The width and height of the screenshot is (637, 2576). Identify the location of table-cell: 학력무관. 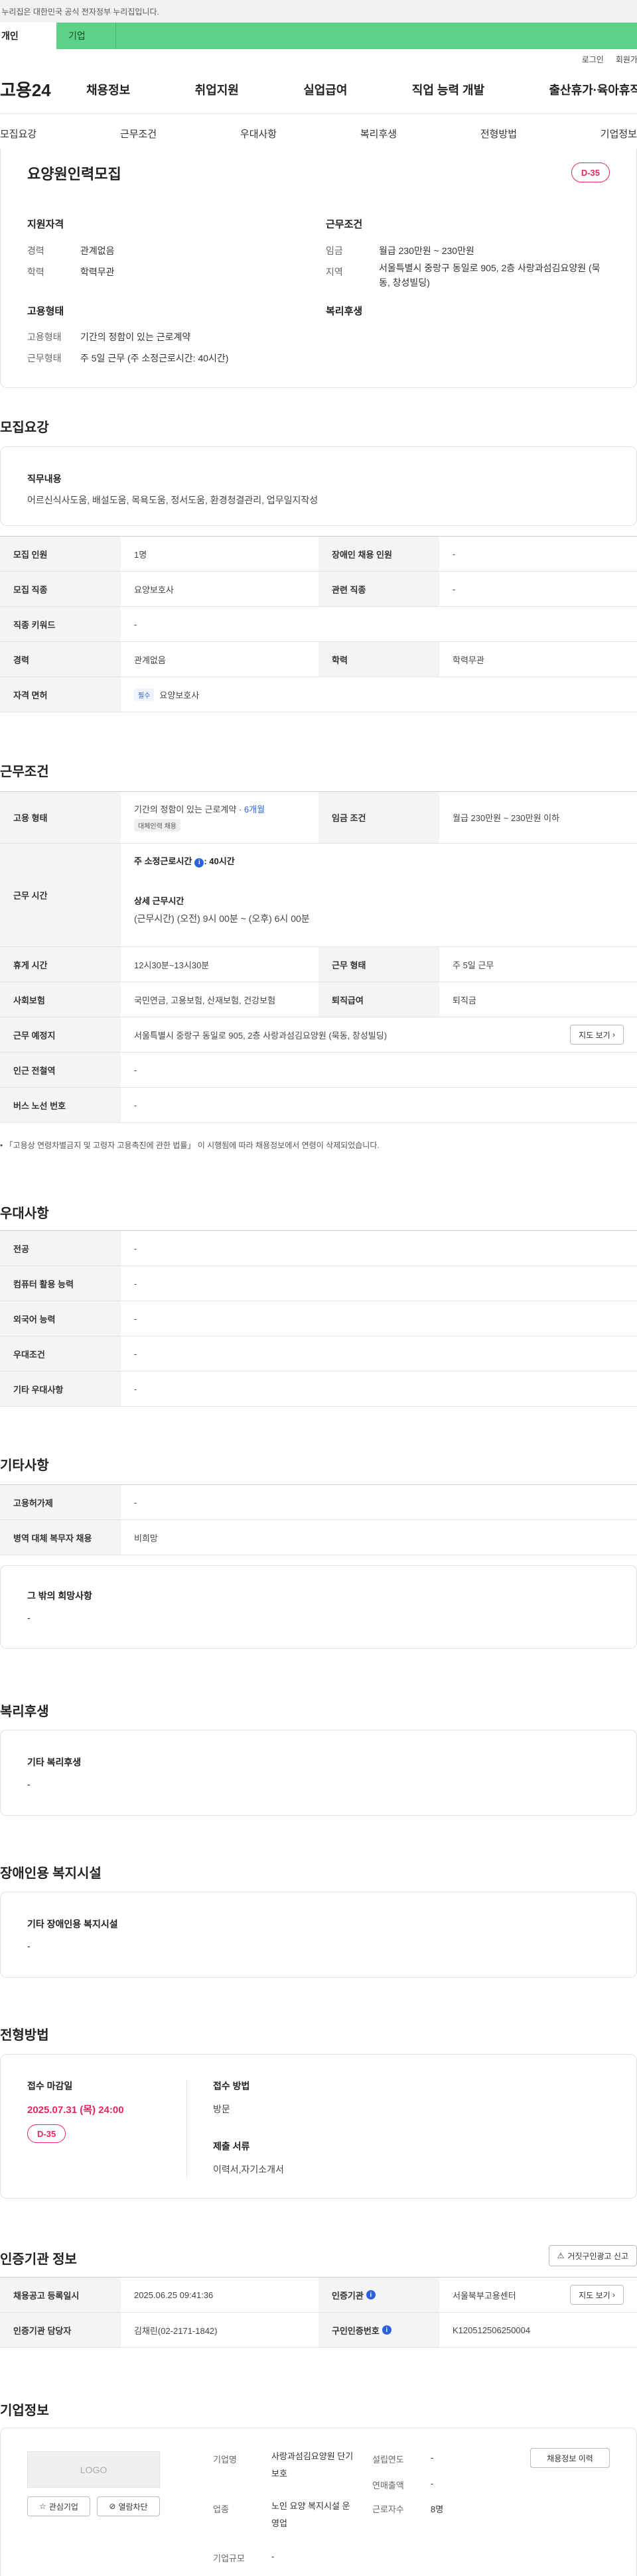
(469, 660).